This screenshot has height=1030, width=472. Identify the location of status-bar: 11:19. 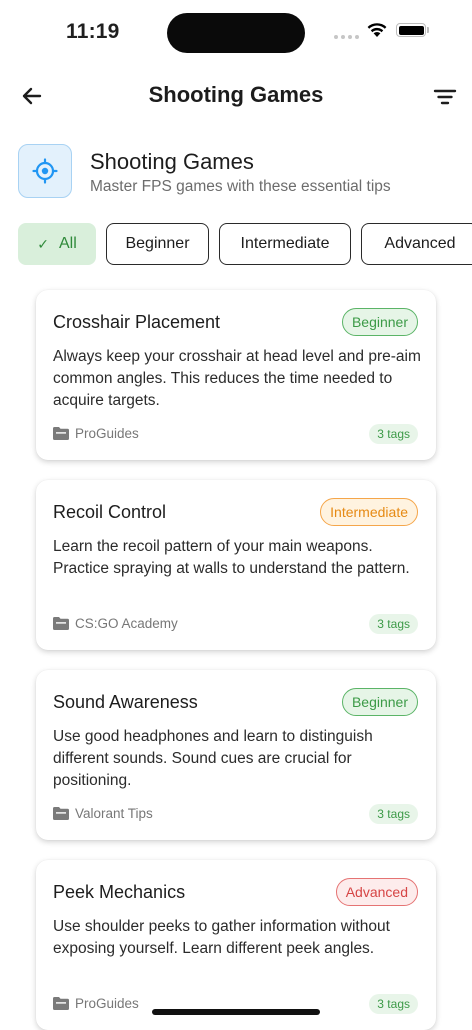
(236, 32).